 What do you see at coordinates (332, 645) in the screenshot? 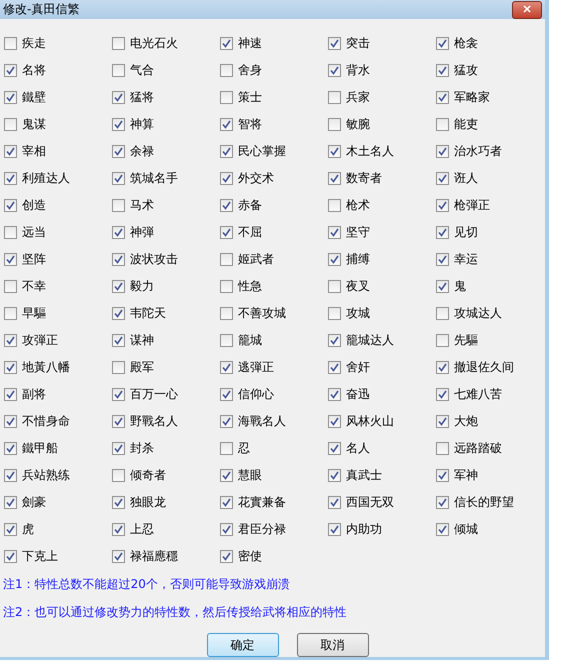
I see `cancel-button: 取消` at bounding box center [332, 645].